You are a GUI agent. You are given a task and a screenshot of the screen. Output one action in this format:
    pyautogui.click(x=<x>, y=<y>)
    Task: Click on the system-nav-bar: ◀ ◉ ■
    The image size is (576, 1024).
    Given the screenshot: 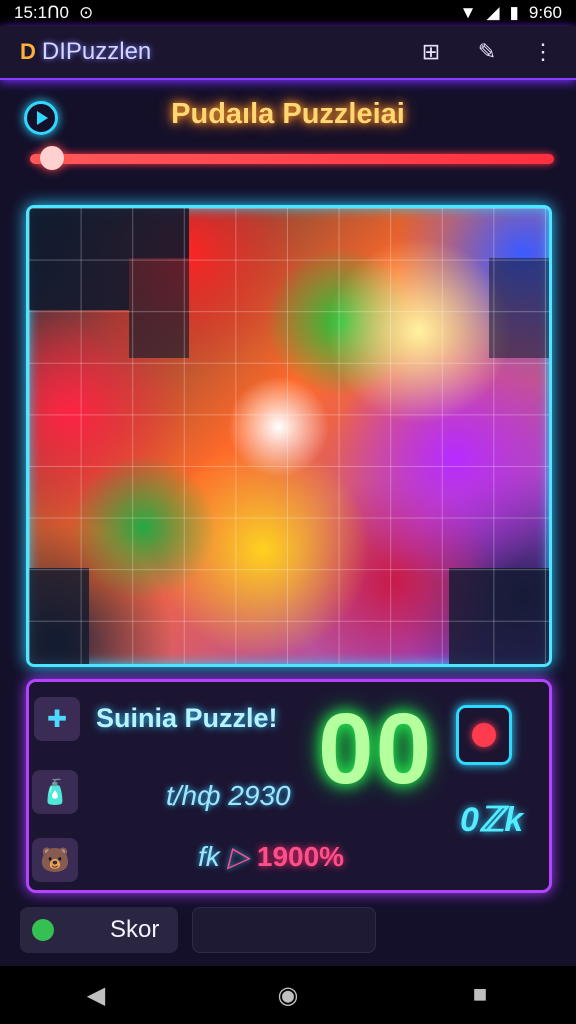 What is the action you would take?
    pyautogui.click(x=288, y=995)
    